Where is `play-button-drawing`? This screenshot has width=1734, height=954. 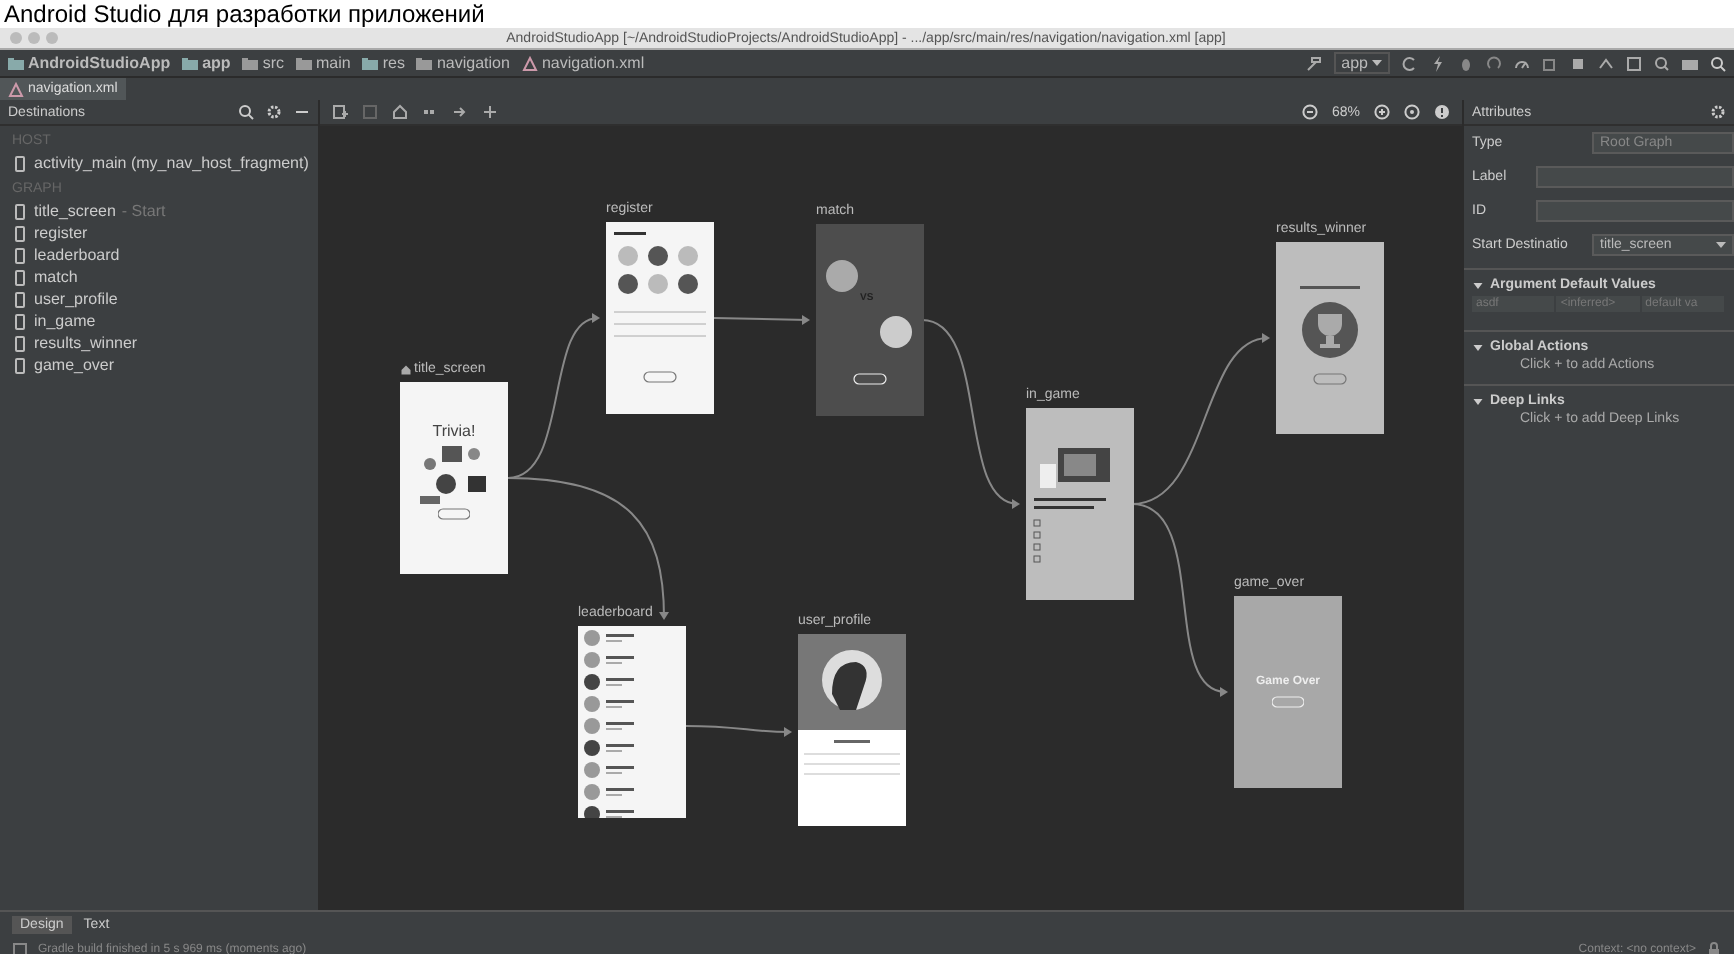
play-button-drawing is located at coordinates (454, 514).